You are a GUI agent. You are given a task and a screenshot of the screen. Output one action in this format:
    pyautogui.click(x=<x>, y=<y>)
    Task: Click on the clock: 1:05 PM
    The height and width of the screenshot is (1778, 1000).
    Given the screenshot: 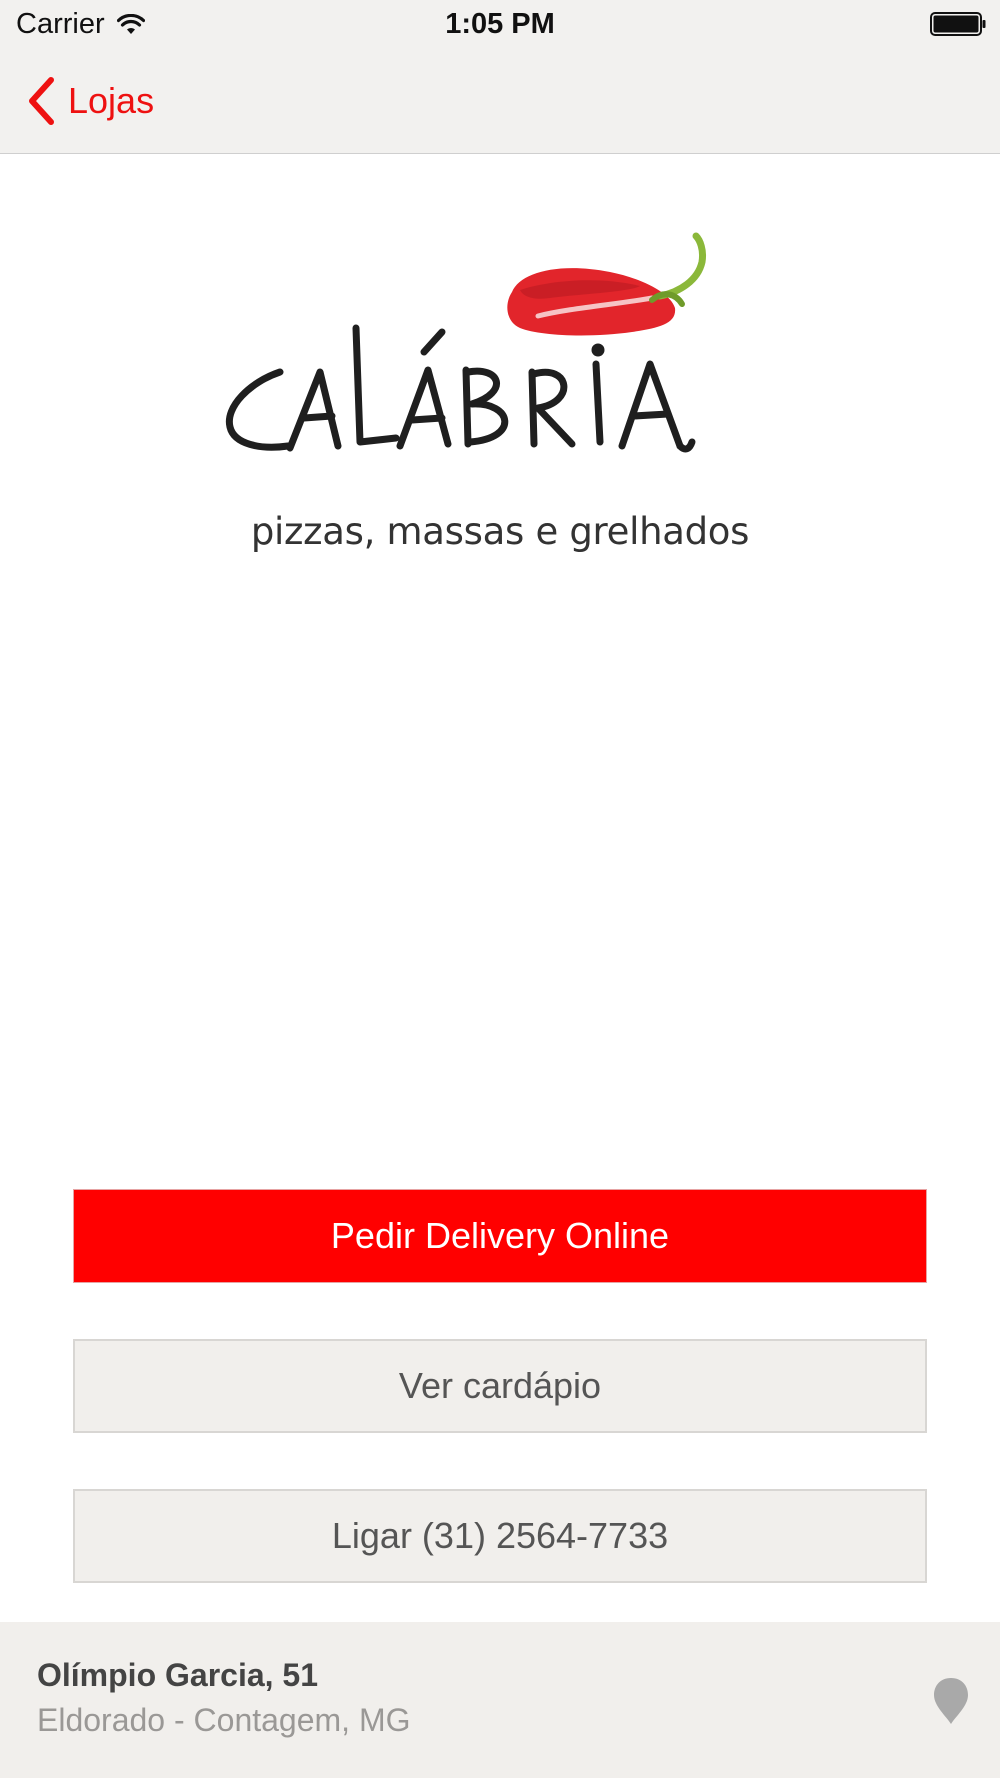 What is the action you would take?
    pyautogui.click(x=500, y=24)
    